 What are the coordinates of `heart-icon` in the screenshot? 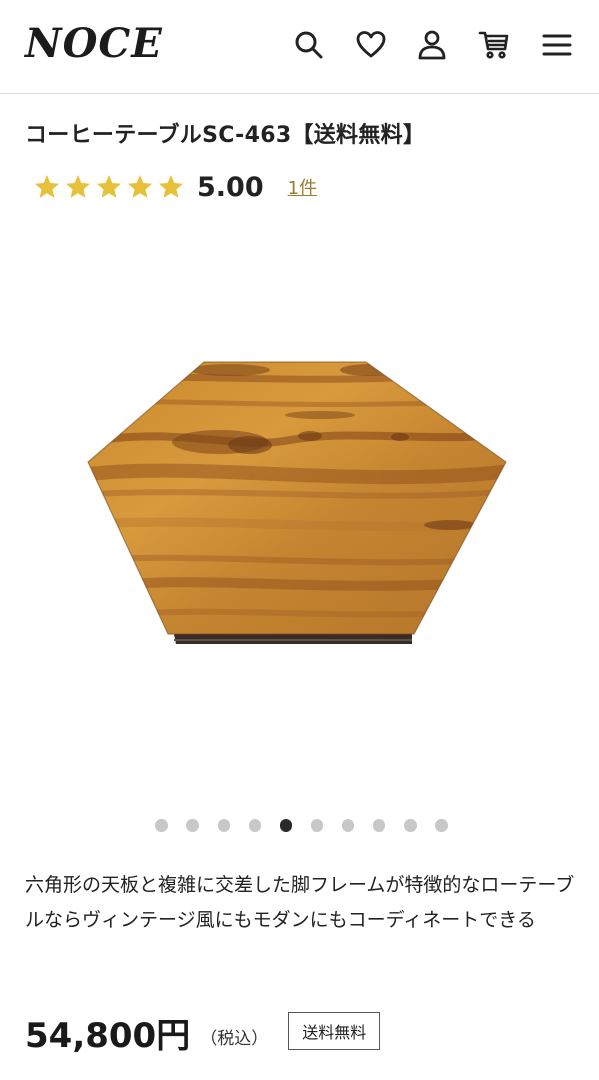 It's located at (371, 45).